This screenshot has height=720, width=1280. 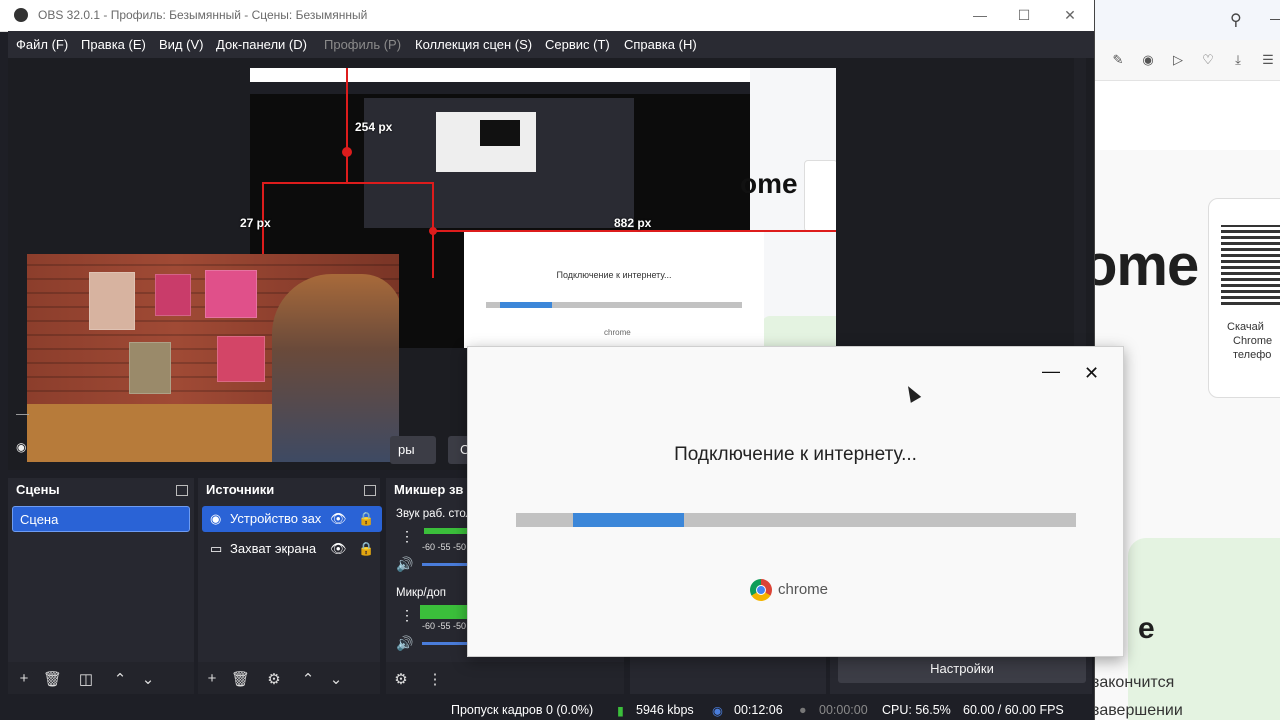 What do you see at coordinates (660, 44) in the screenshot?
I see `menu-help: Справка (H)` at bounding box center [660, 44].